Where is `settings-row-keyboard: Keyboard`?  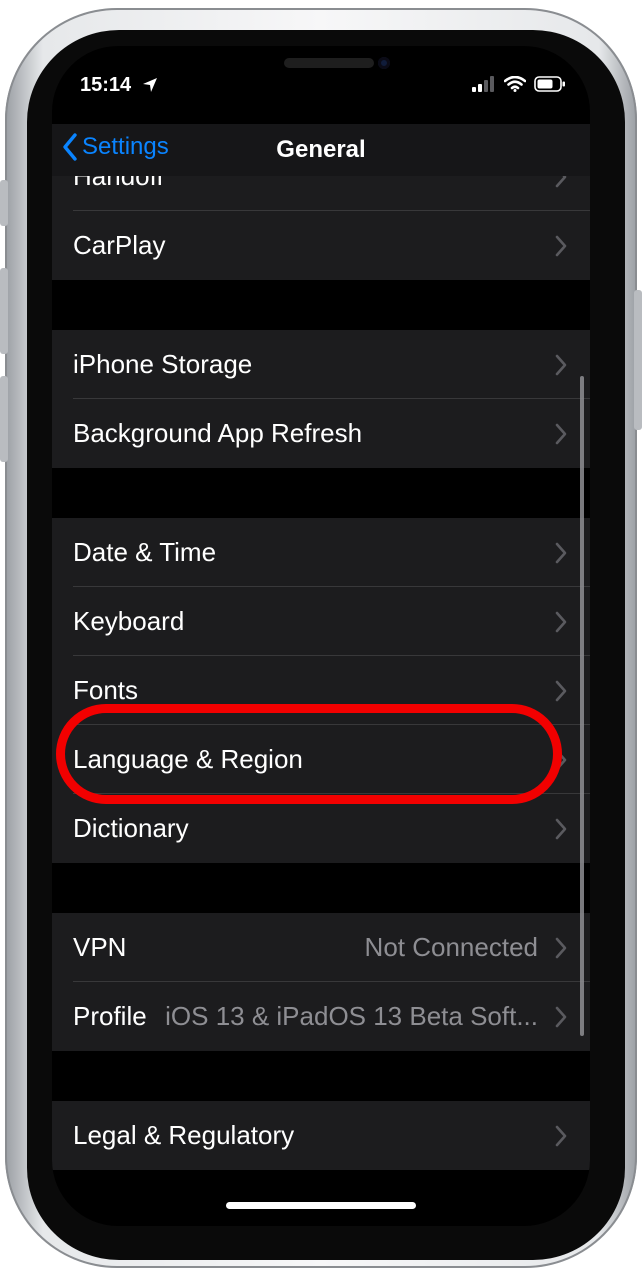 settings-row-keyboard: Keyboard is located at coordinates (321, 621).